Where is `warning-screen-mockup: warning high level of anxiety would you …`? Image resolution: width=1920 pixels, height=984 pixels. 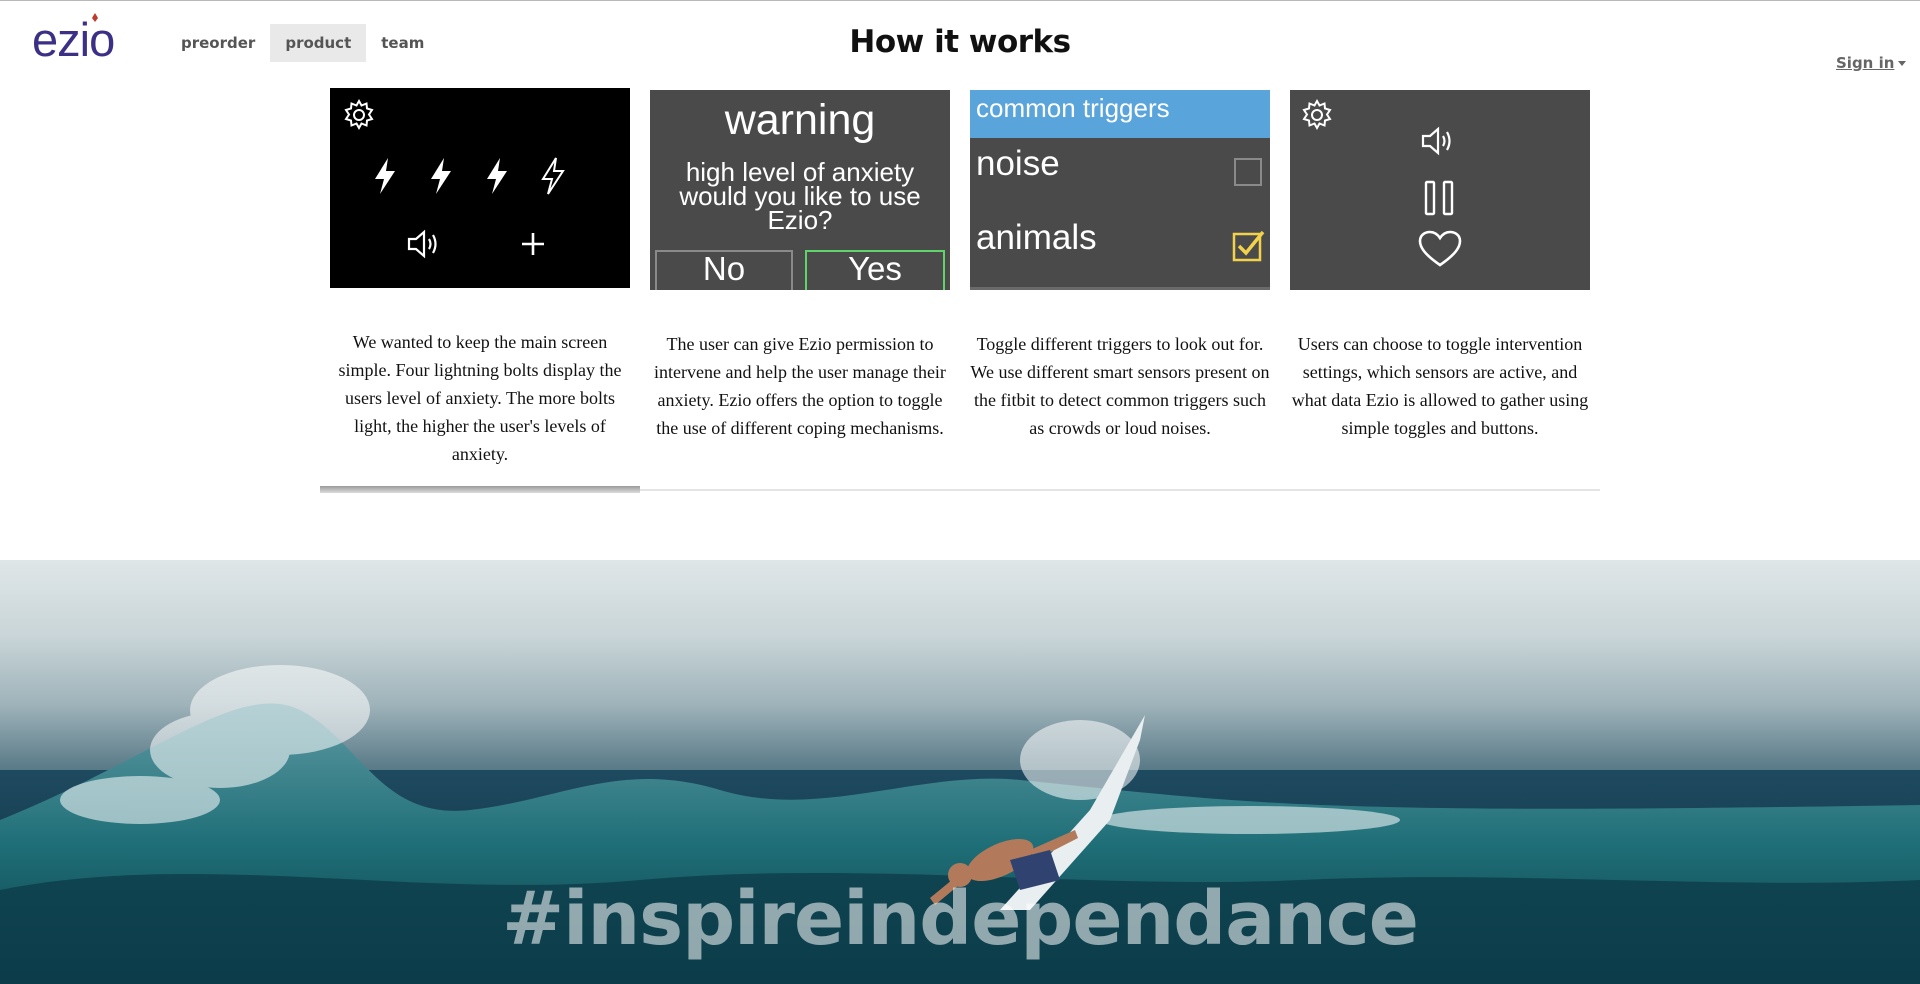
warning-screen-mockup: warning high level of anxiety would you … is located at coordinates (800, 190).